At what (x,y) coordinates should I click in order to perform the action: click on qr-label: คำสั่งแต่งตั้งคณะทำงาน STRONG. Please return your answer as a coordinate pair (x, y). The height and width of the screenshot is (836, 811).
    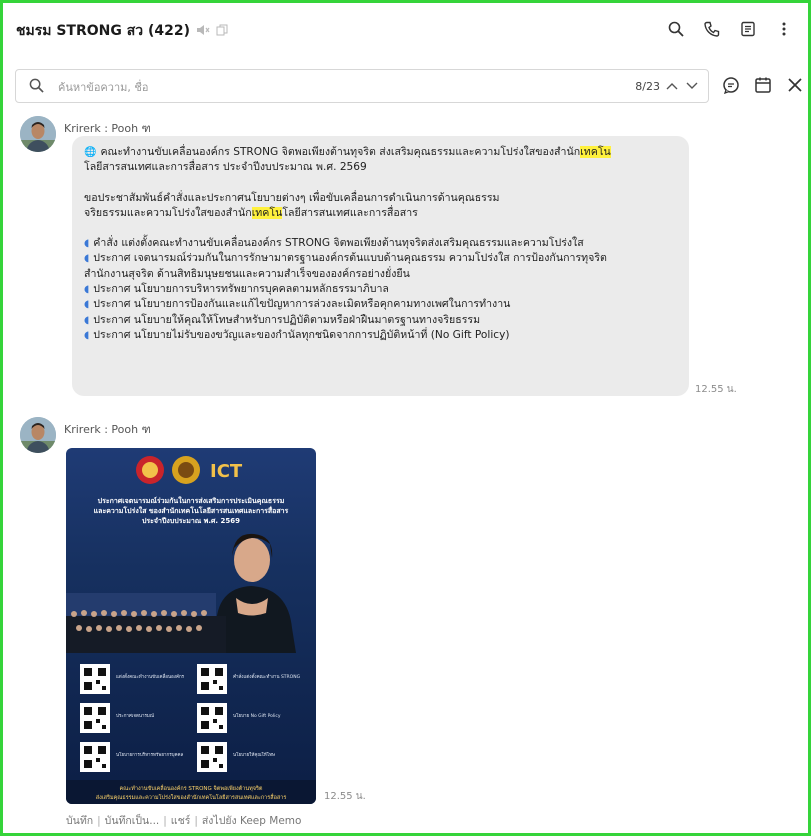
    Looking at the image, I should click on (267, 676).